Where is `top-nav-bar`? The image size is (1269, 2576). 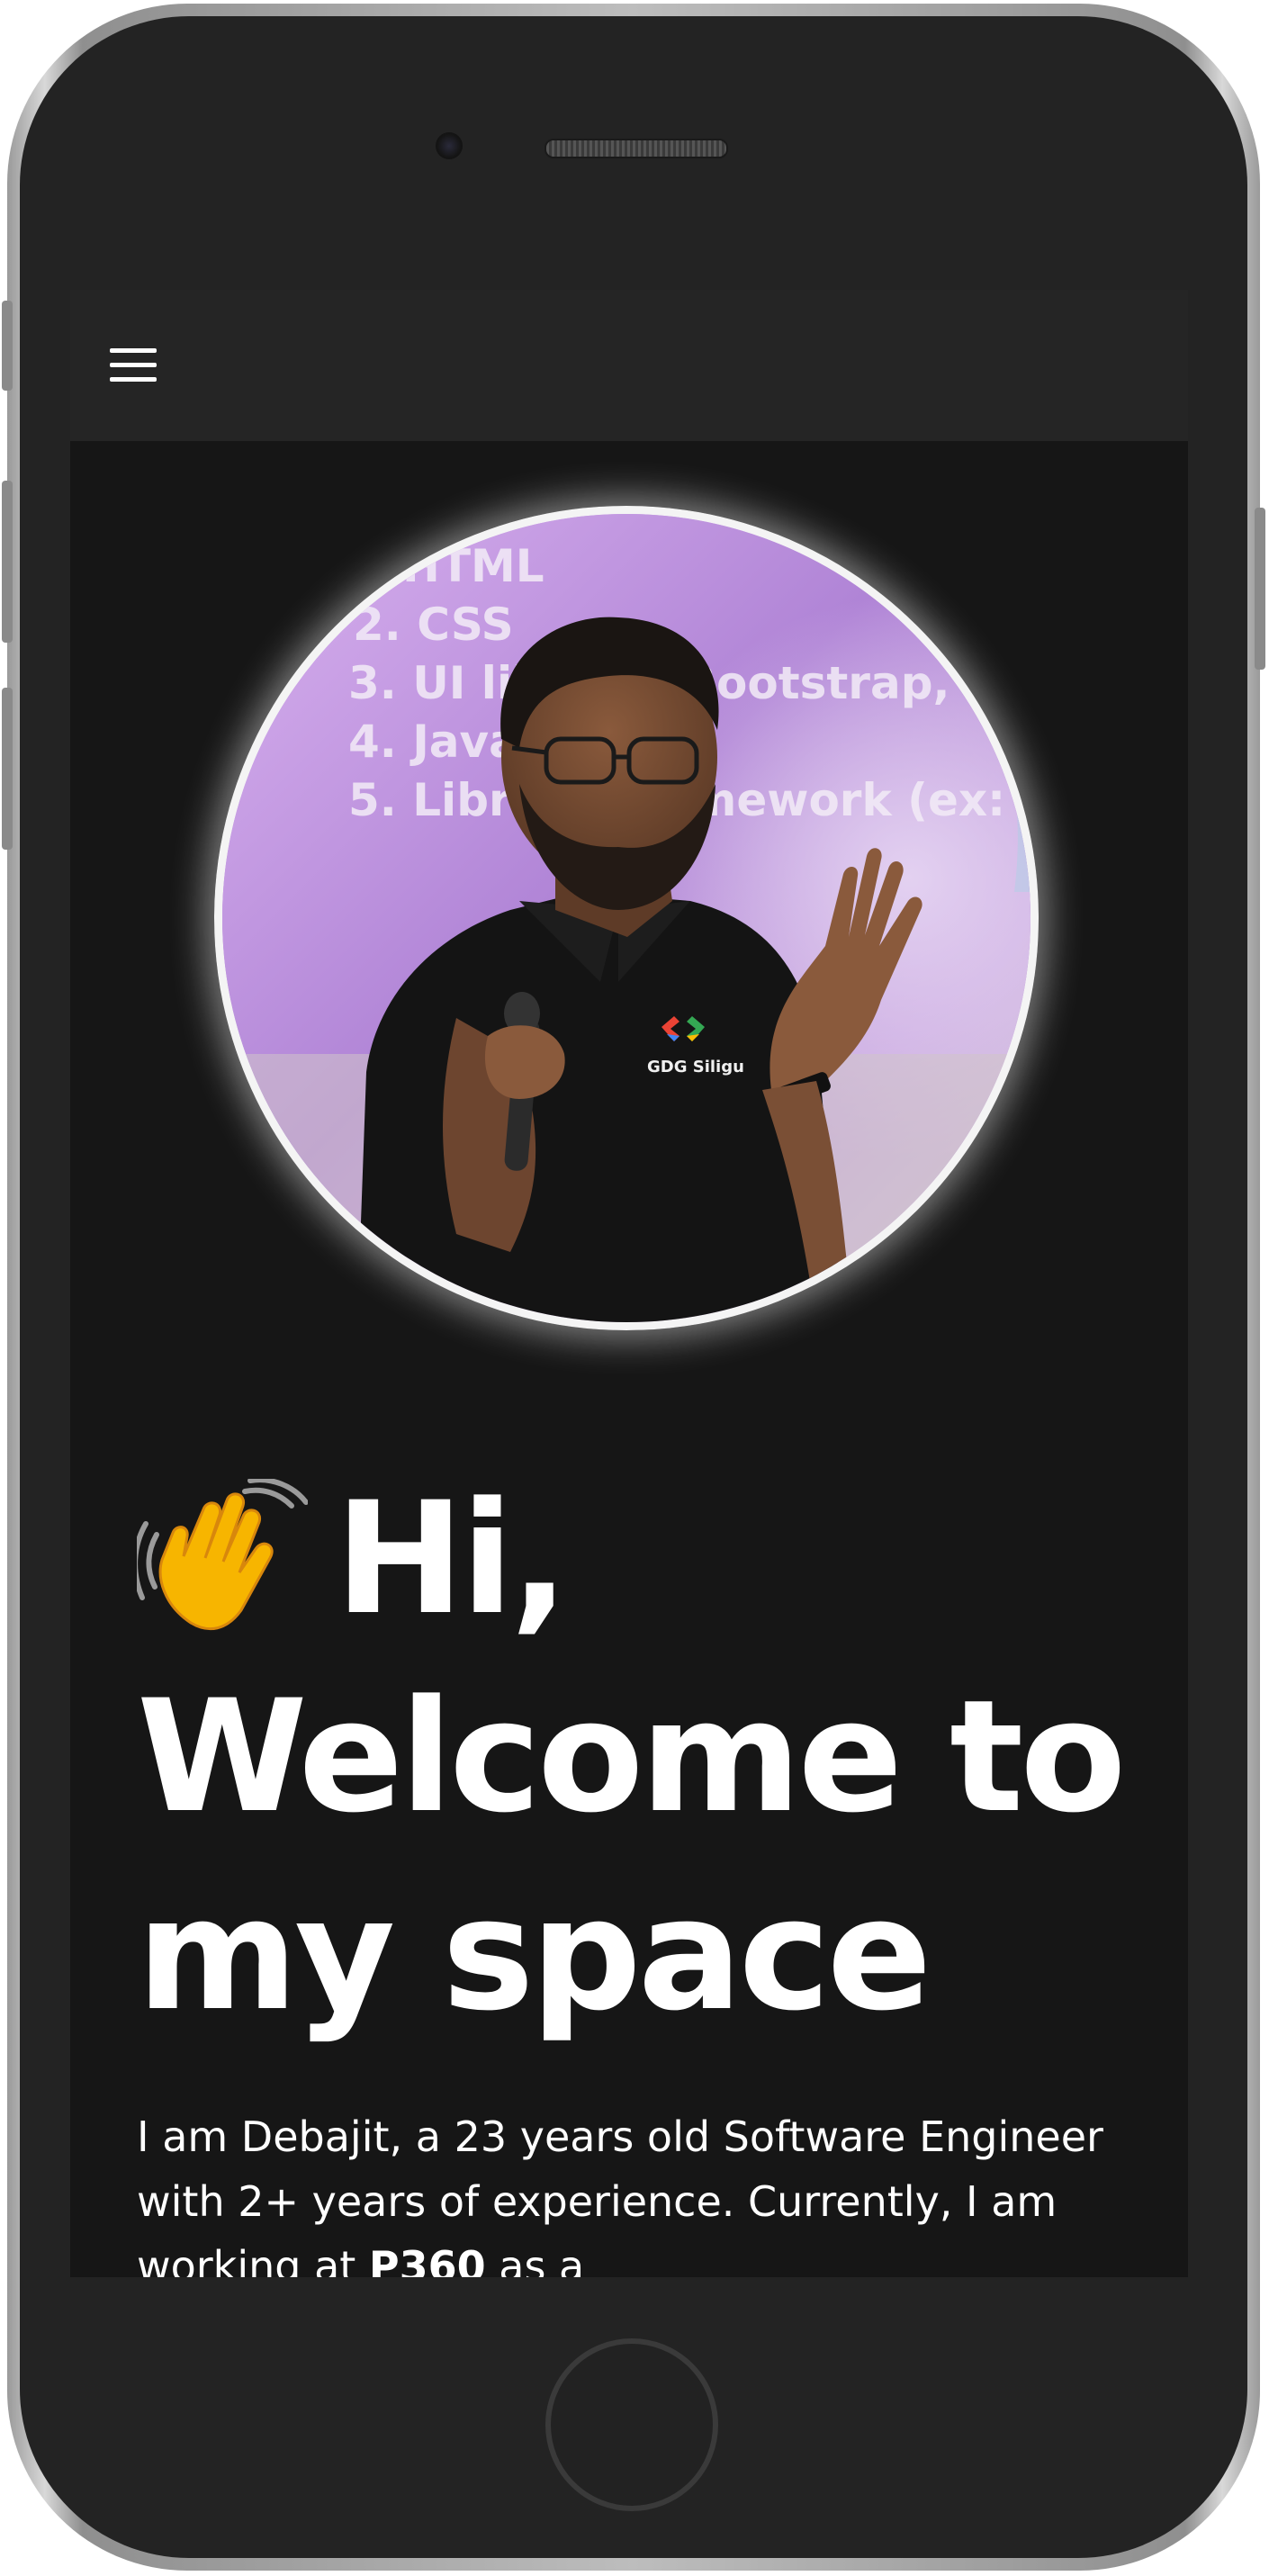 top-nav-bar is located at coordinates (629, 365).